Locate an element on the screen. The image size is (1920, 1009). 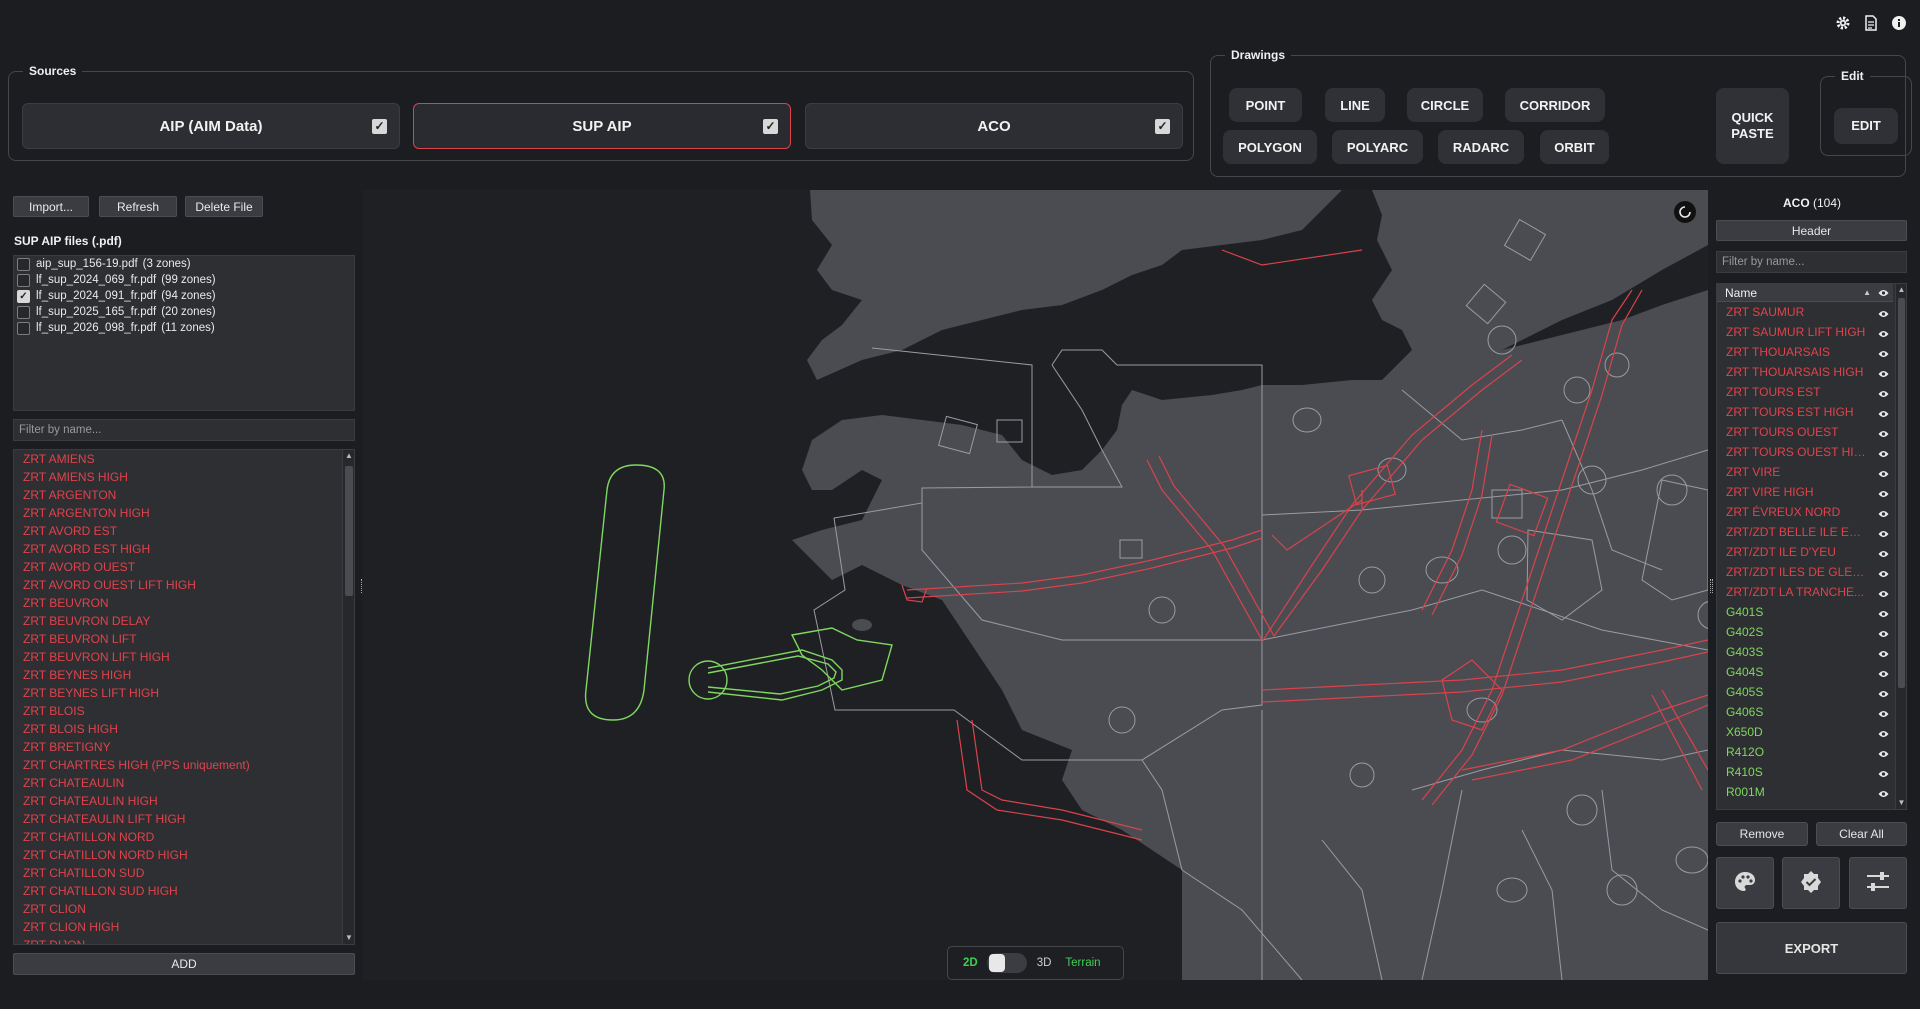
zone-list-item: ZRT BEUVRON is located at coordinates (184, 603).